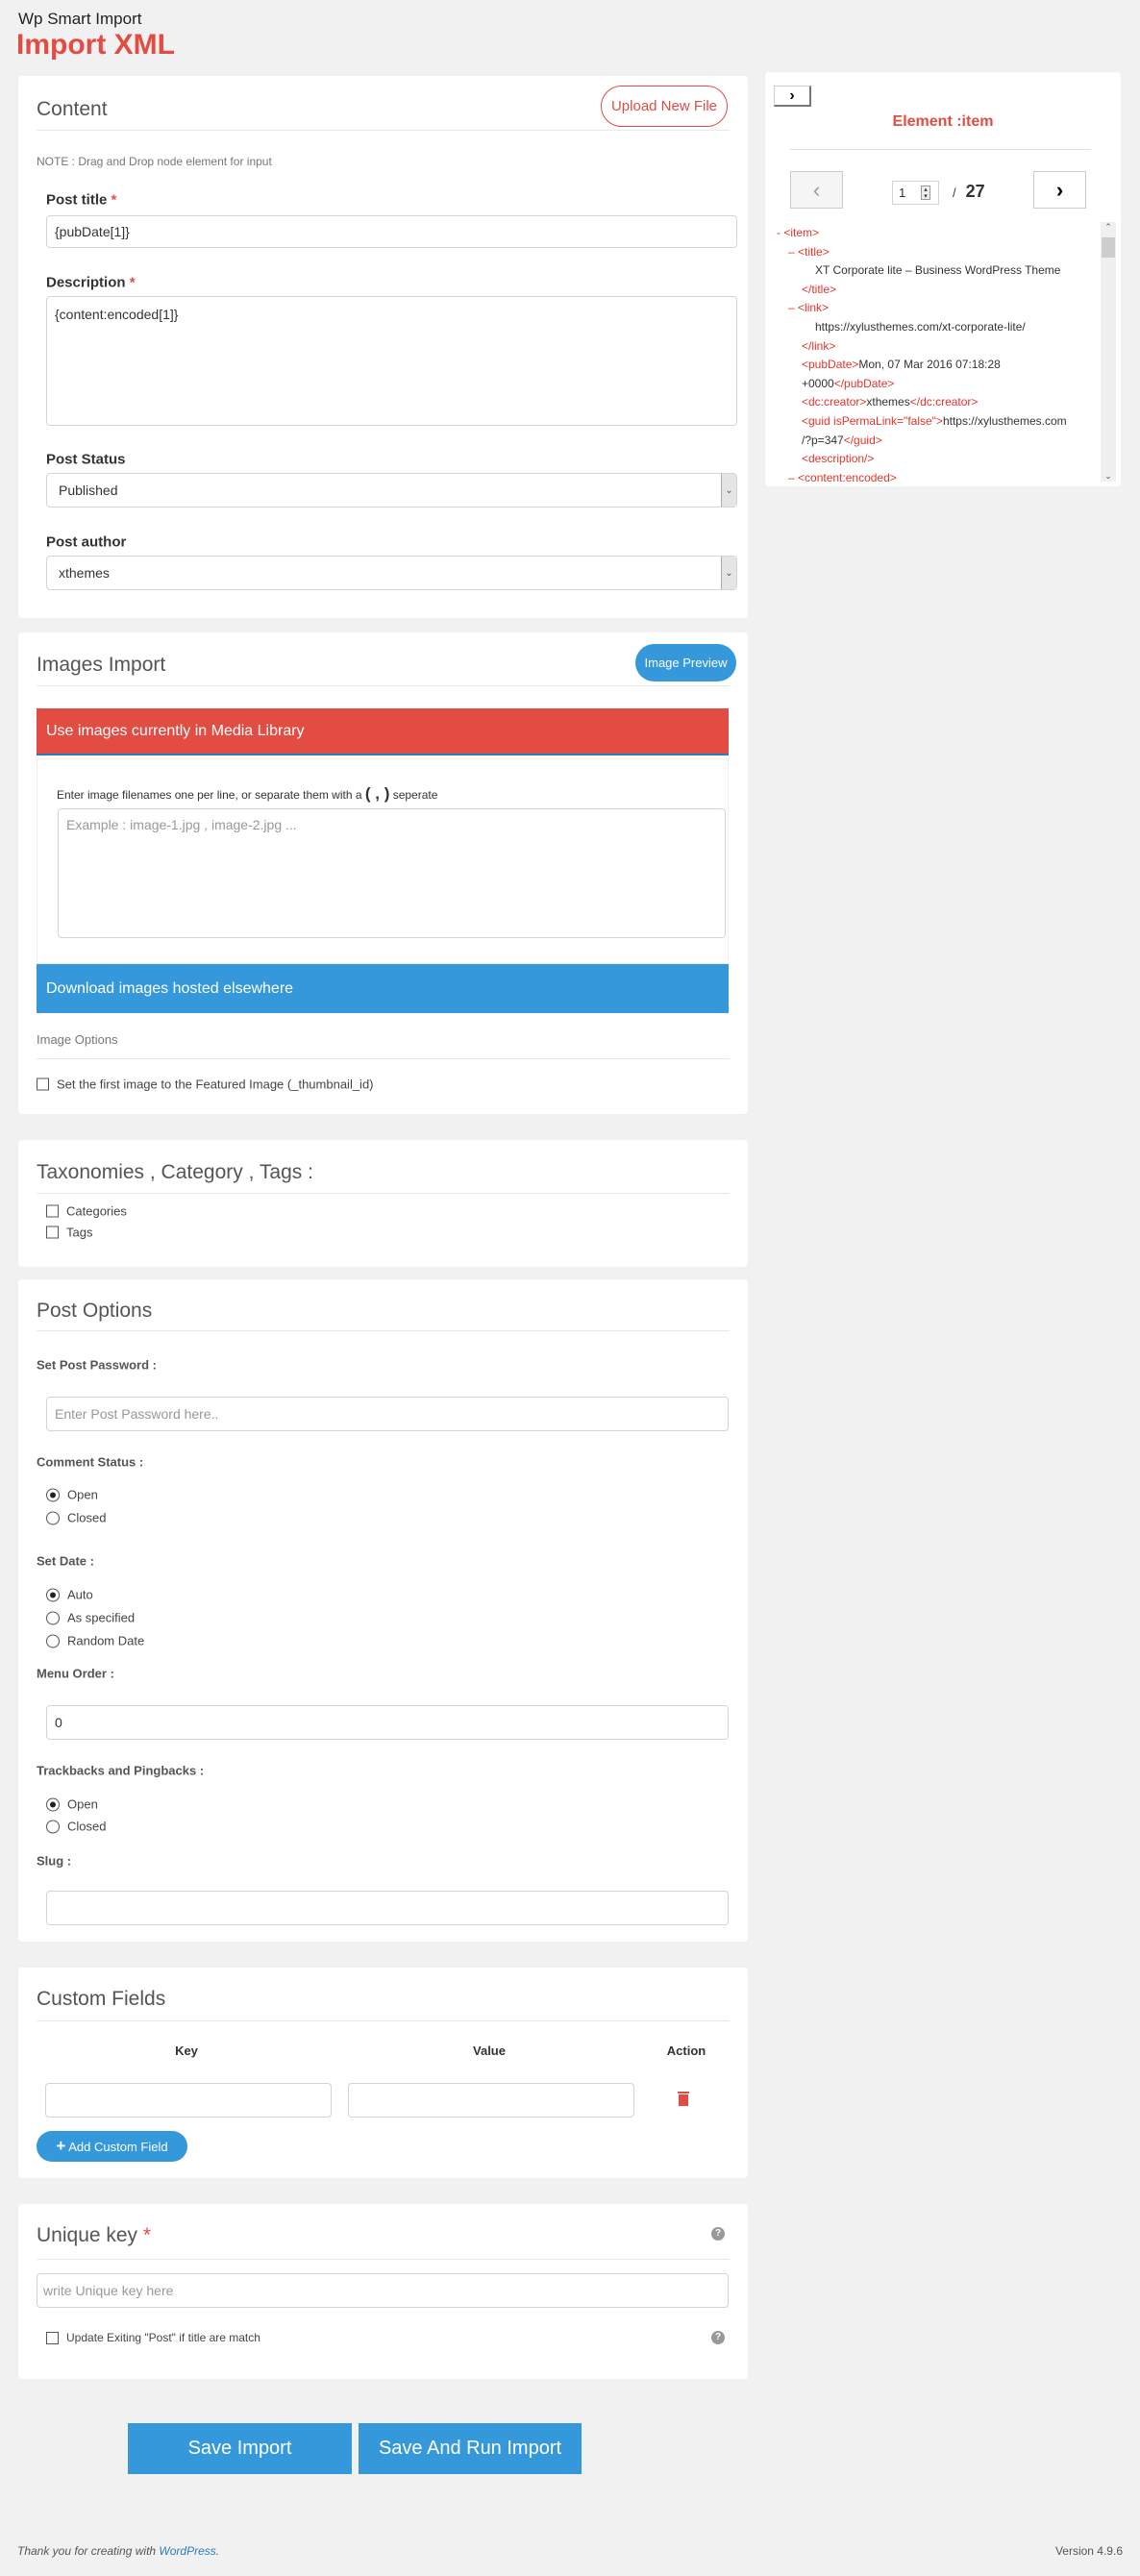 This screenshot has height=2576, width=1140. Describe the element at coordinates (938, 475) in the screenshot. I see `xml-line: – <content:encoded>` at that location.